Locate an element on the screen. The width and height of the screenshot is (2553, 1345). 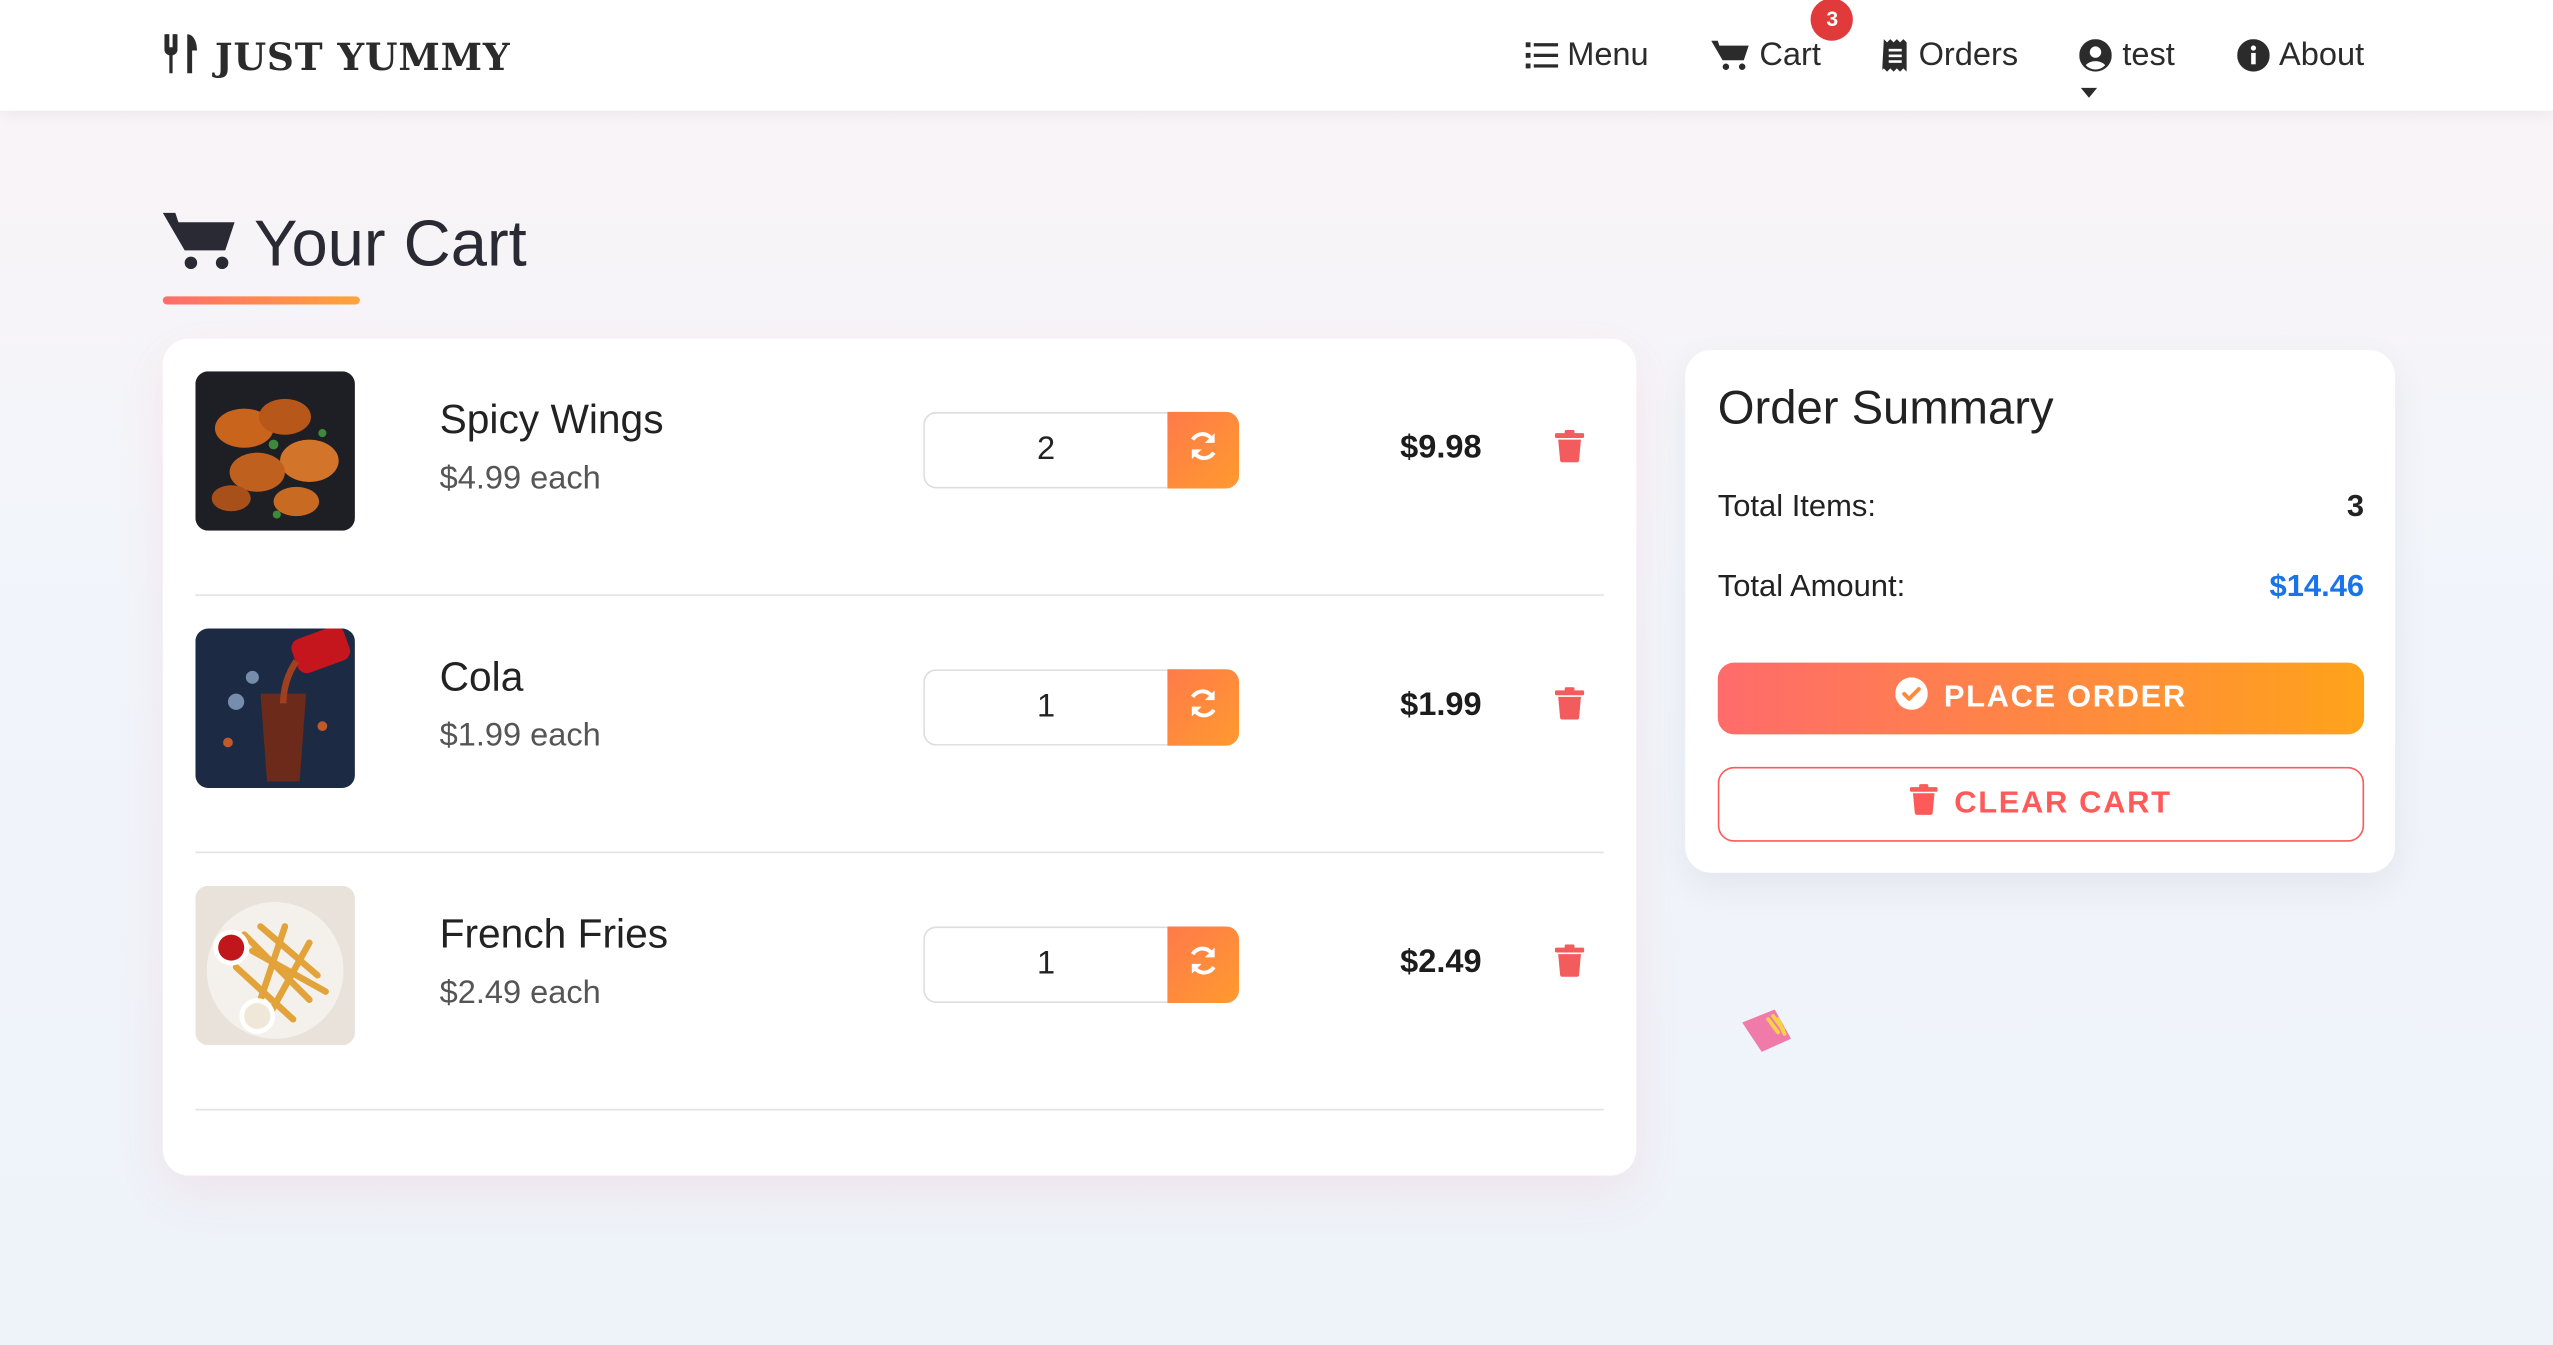
clear-cart-label: CLEAR CART is located at coordinates (2063, 803).